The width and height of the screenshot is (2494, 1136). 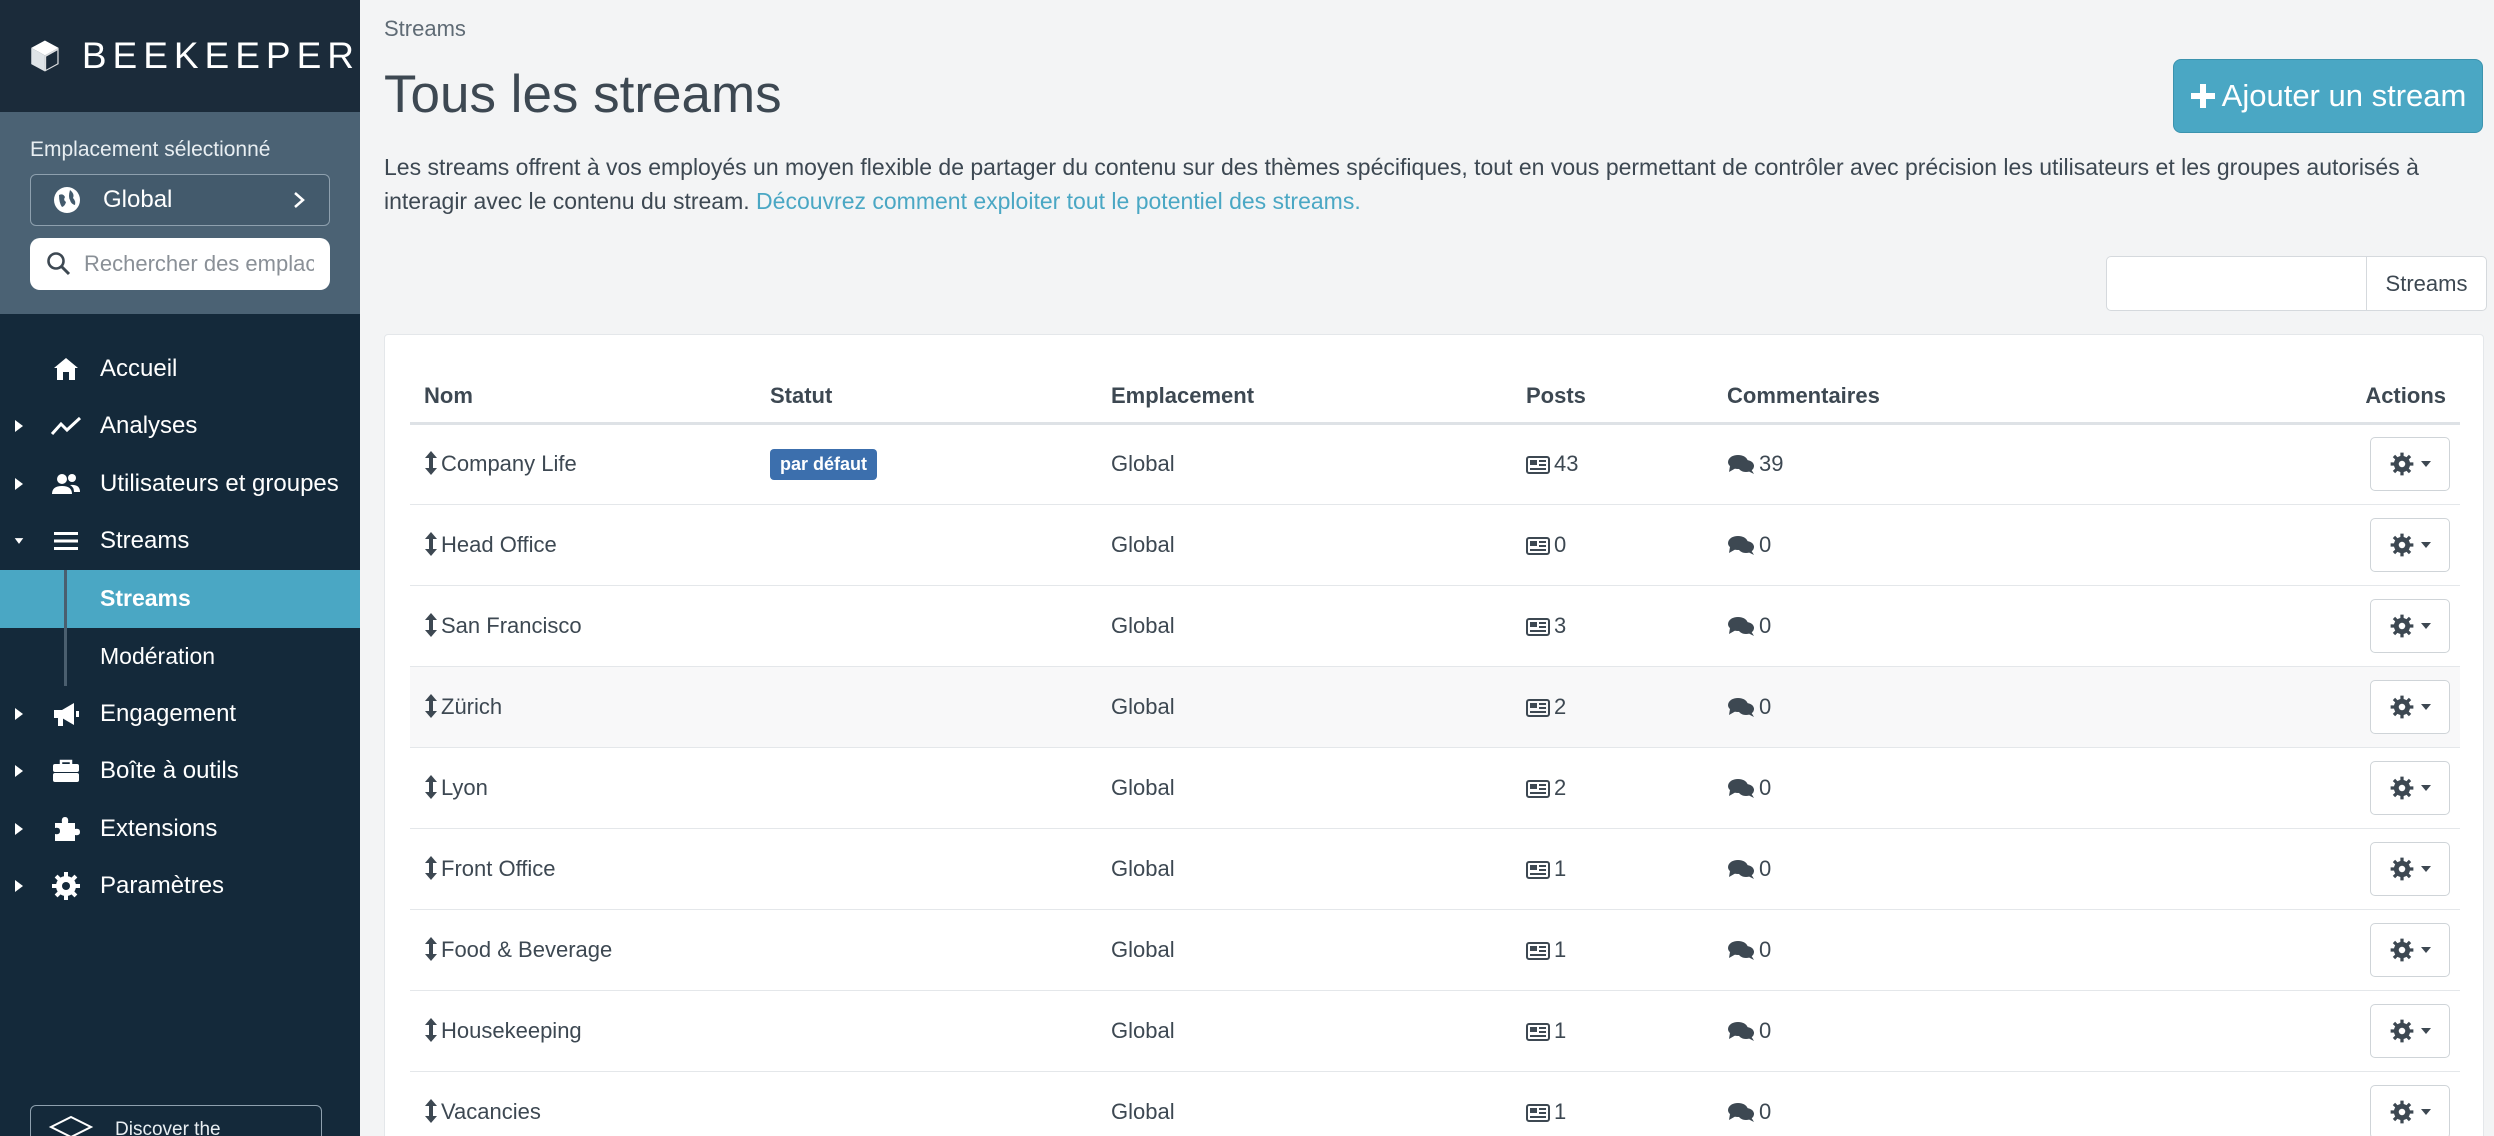 What do you see at coordinates (583, 464) in the screenshot?
I see `stream-name-cell: Company Life` at bounding box center [583, 464].